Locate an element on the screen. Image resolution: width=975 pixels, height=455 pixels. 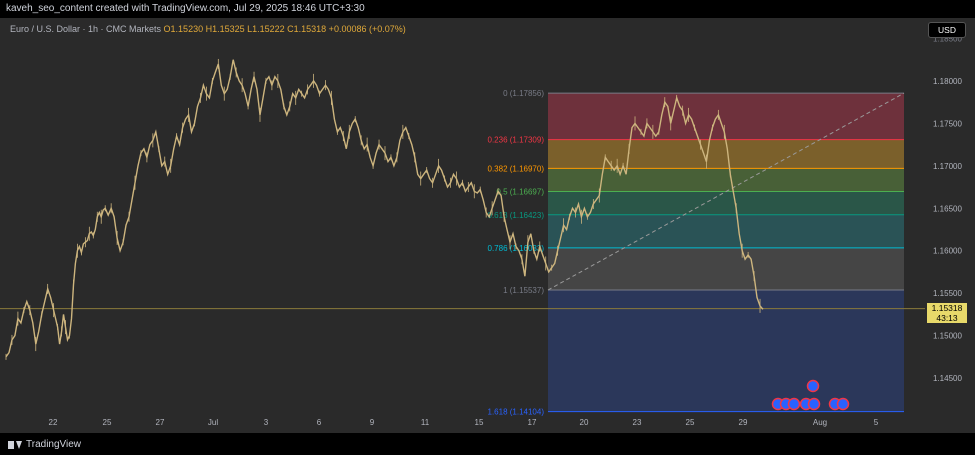
x-axis-tick-label: Aug is located at coordinates (820, 422).